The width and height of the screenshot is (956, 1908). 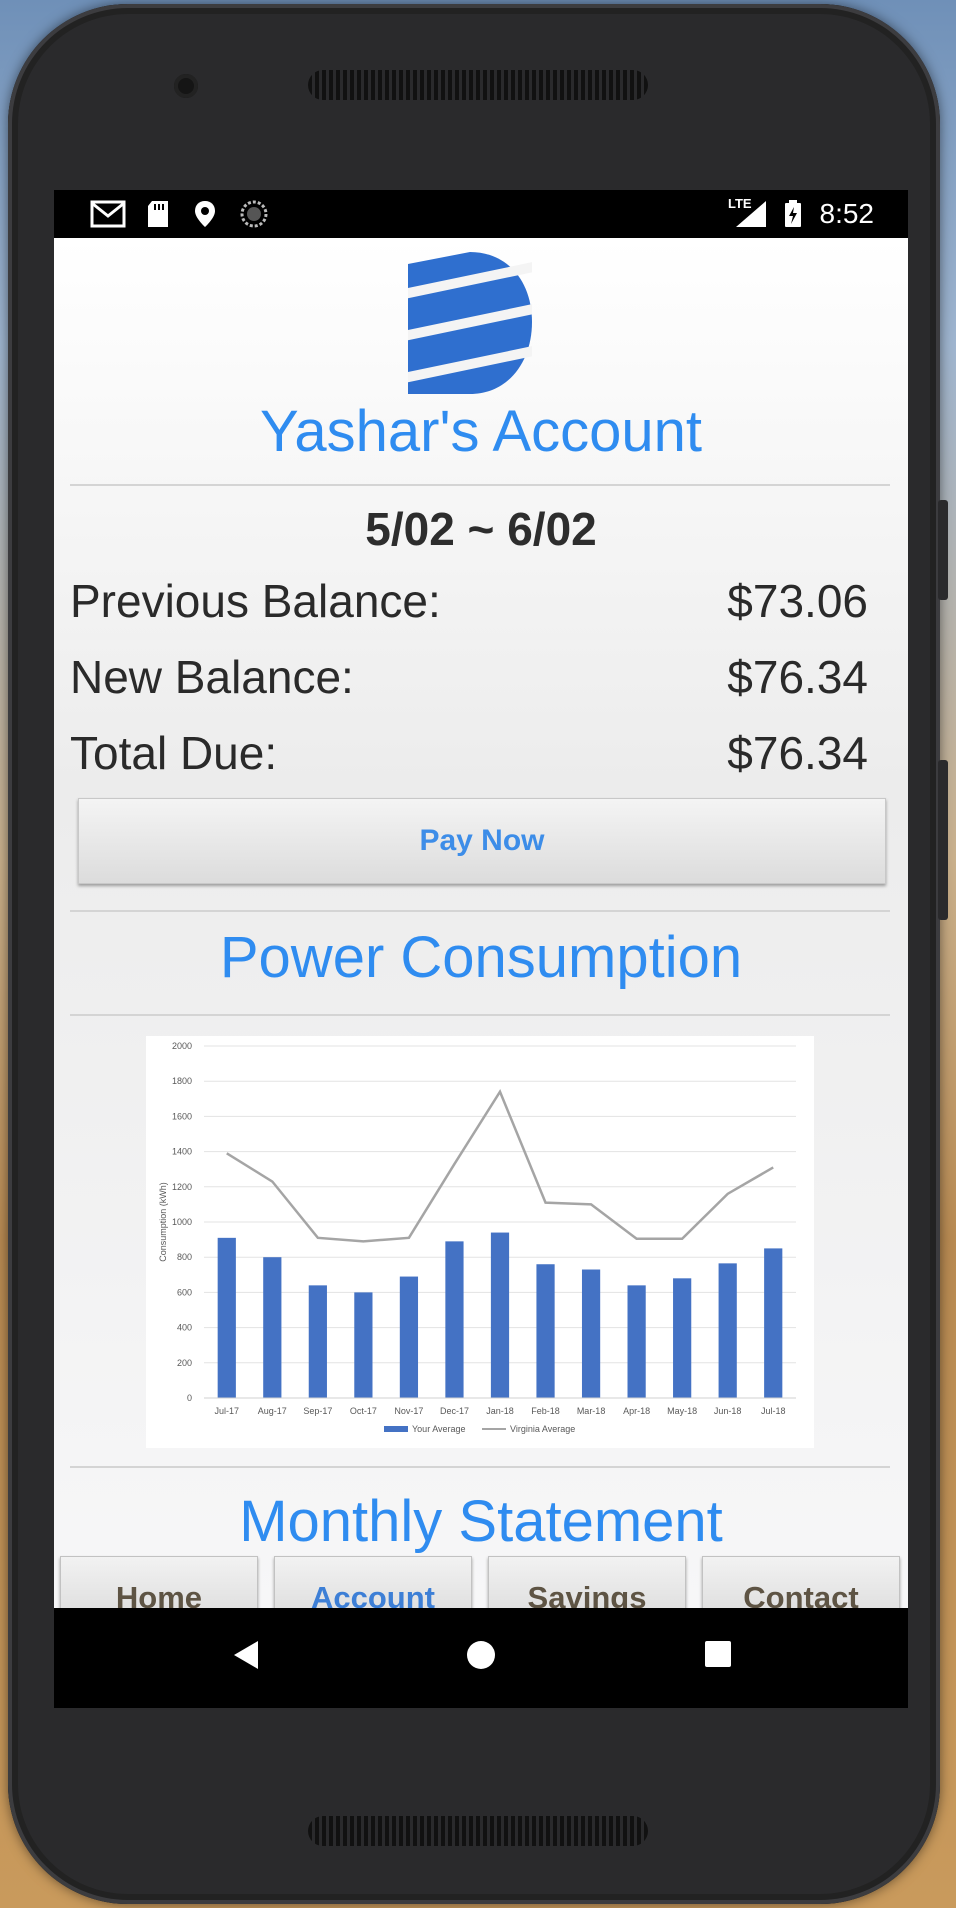 I want to click on y-tick-label: 1200, so click(x=182, y=1187).